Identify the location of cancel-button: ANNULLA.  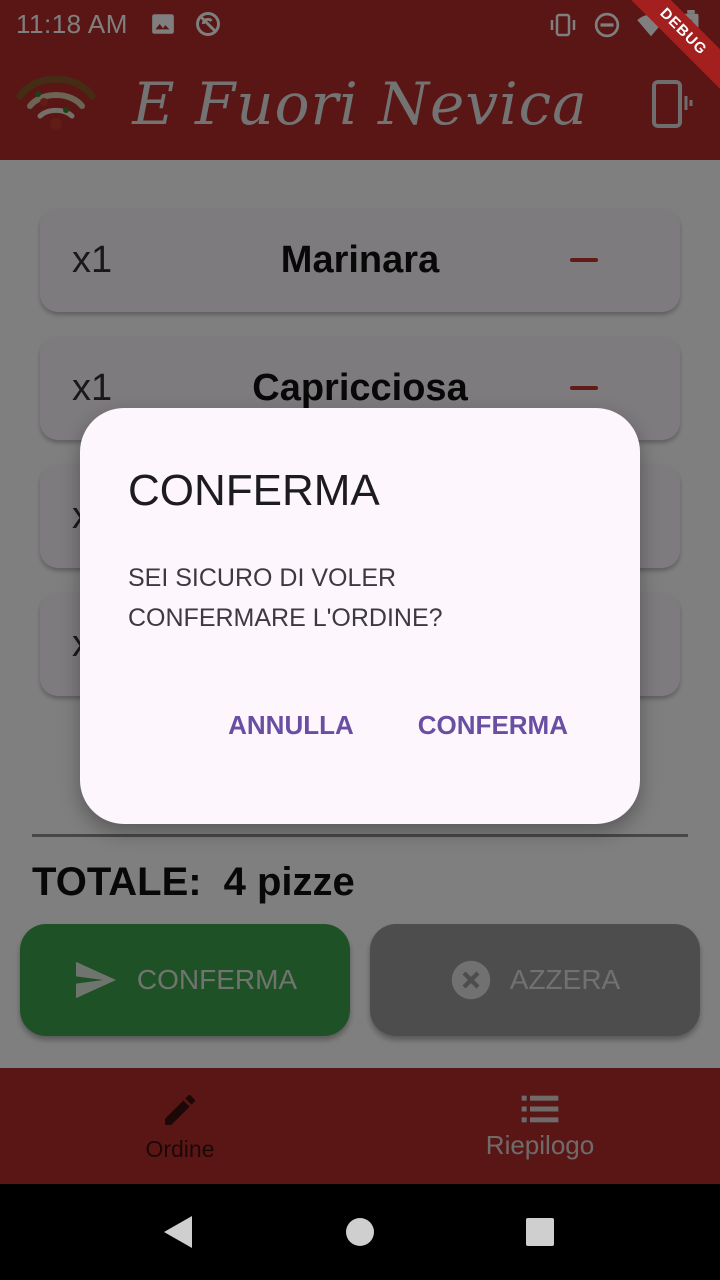
(291, 725).